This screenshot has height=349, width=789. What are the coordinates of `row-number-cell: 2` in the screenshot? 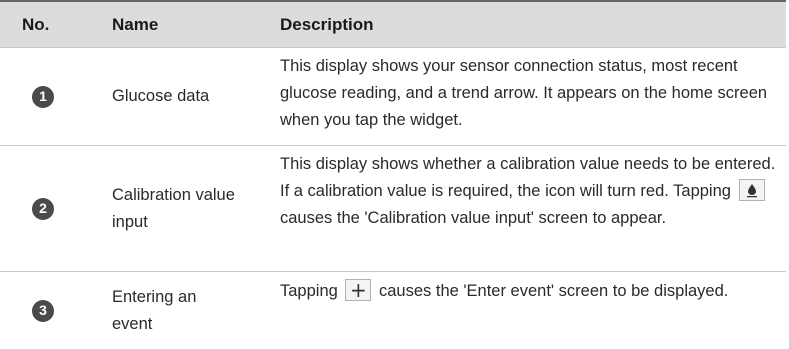 It's located at (53, 208).